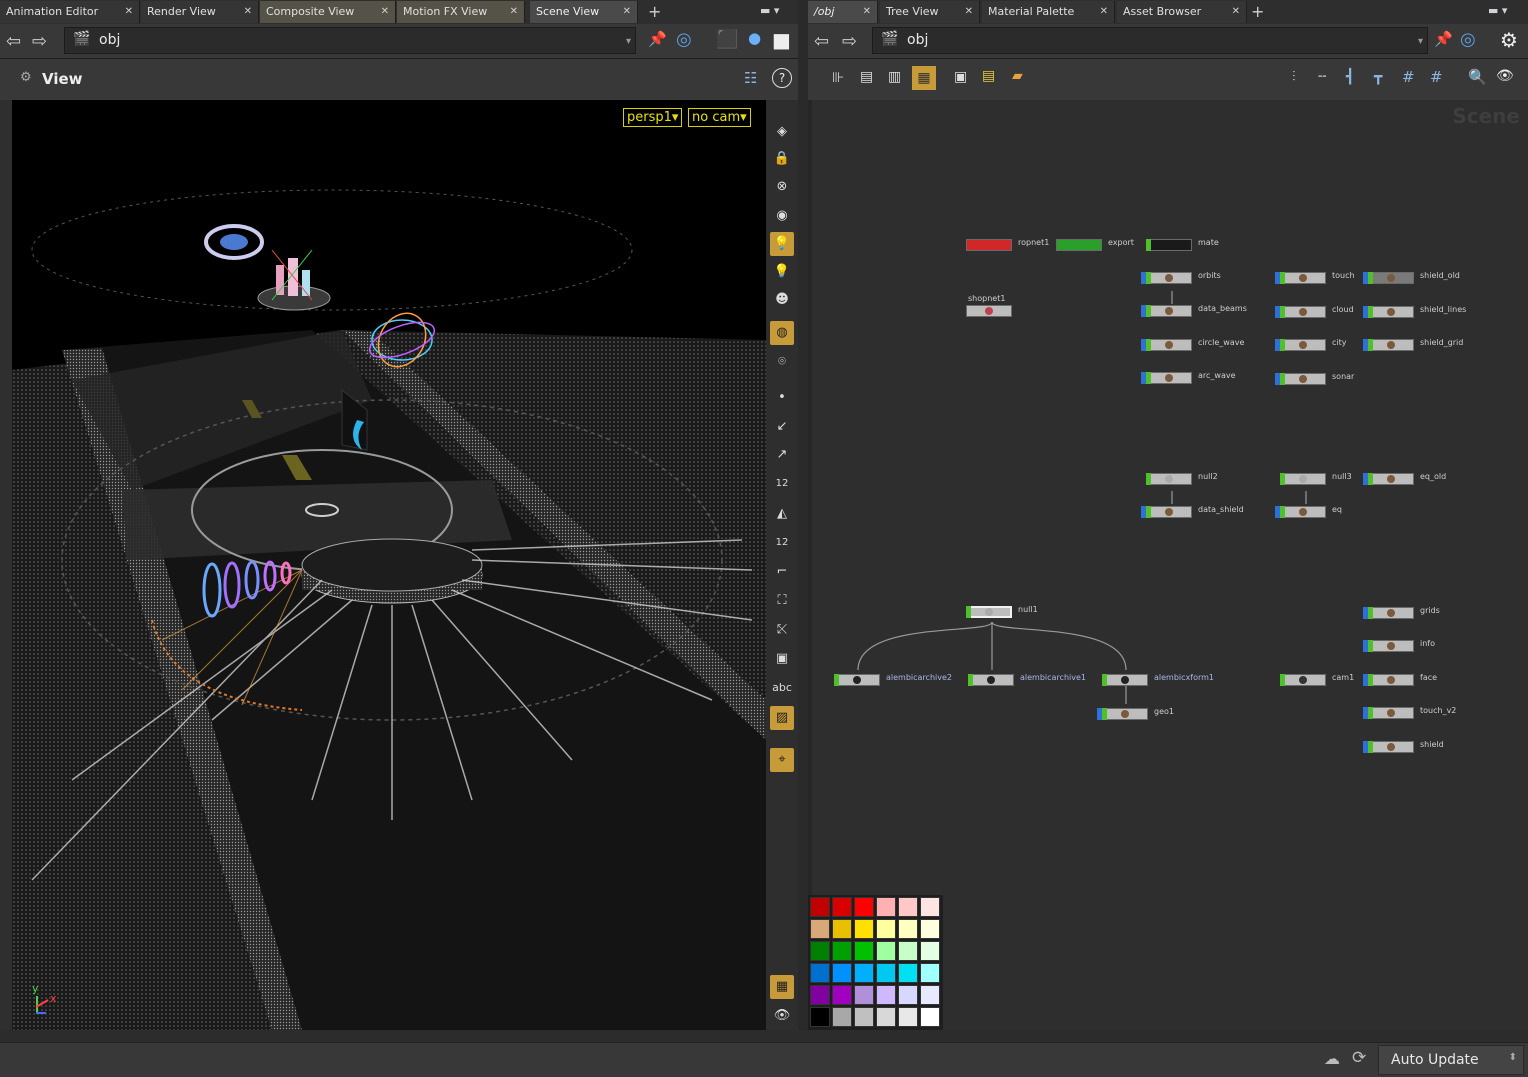  What do you see at coordinates (924, 78) in the screenshot?
I see `grid-view-icon: ▦` at bounding box center [924, 78].